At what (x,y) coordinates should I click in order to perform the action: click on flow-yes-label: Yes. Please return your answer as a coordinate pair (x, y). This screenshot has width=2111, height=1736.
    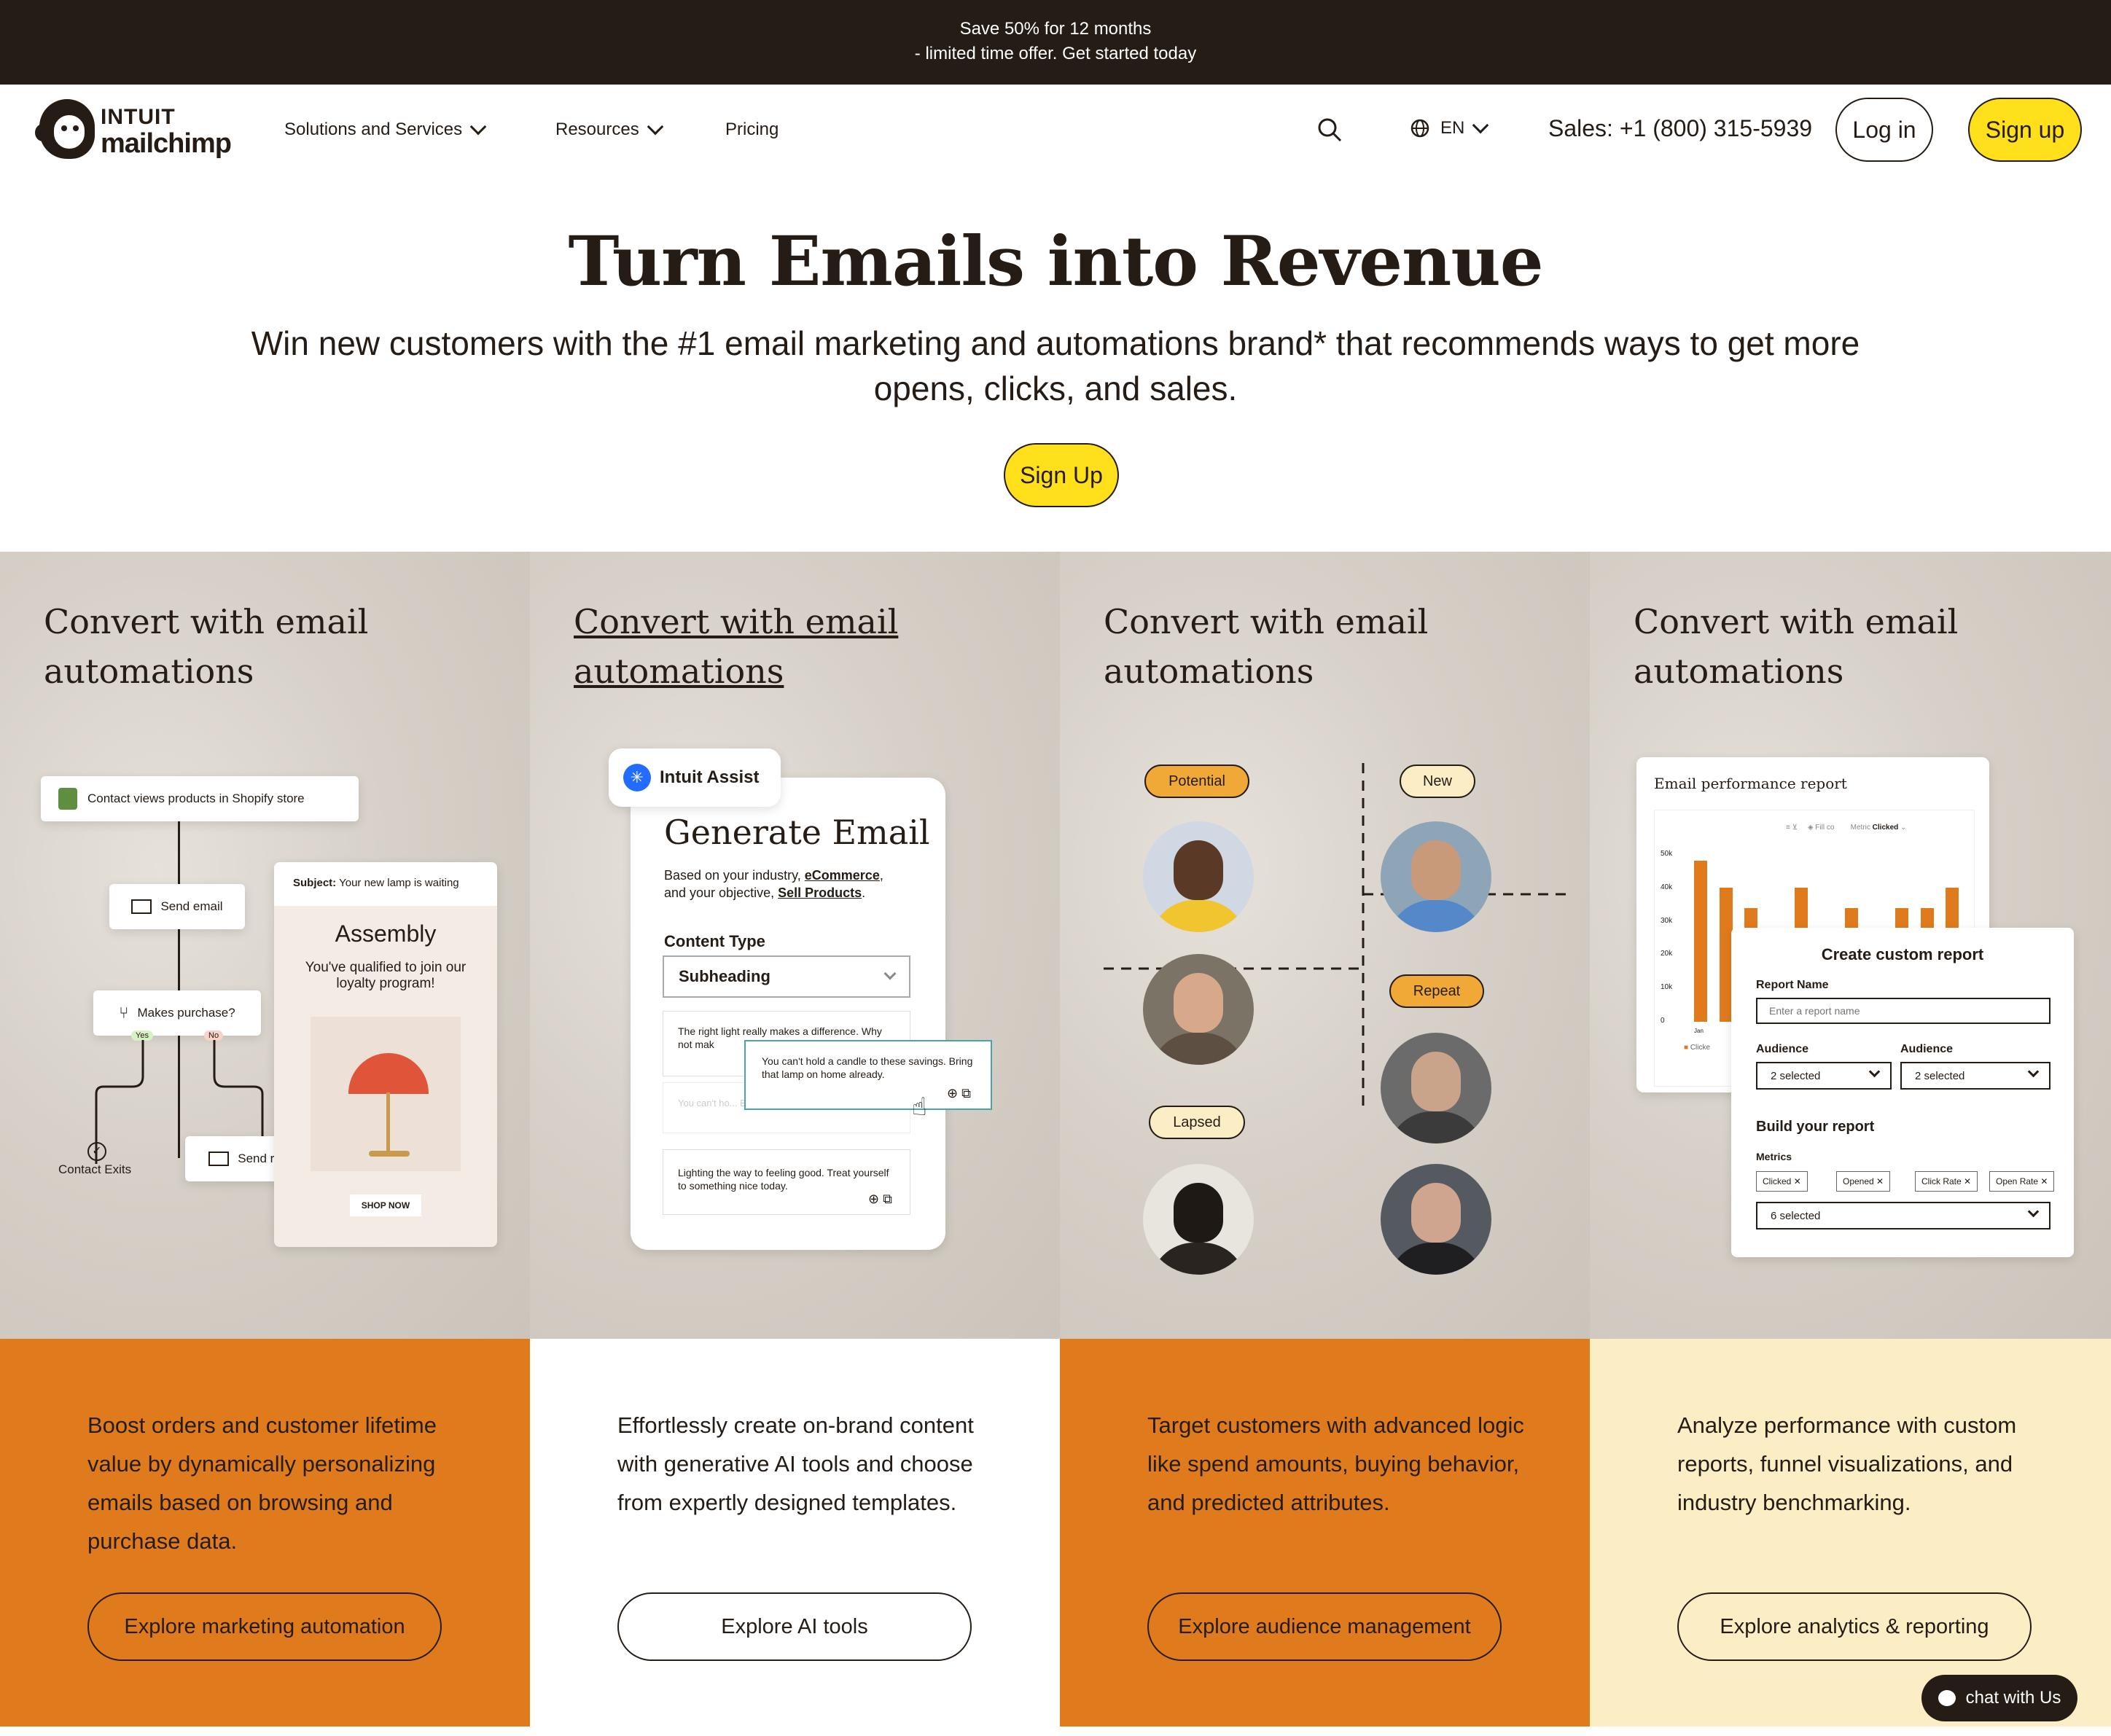
    Looking at the image, I should click on (142, 1036).